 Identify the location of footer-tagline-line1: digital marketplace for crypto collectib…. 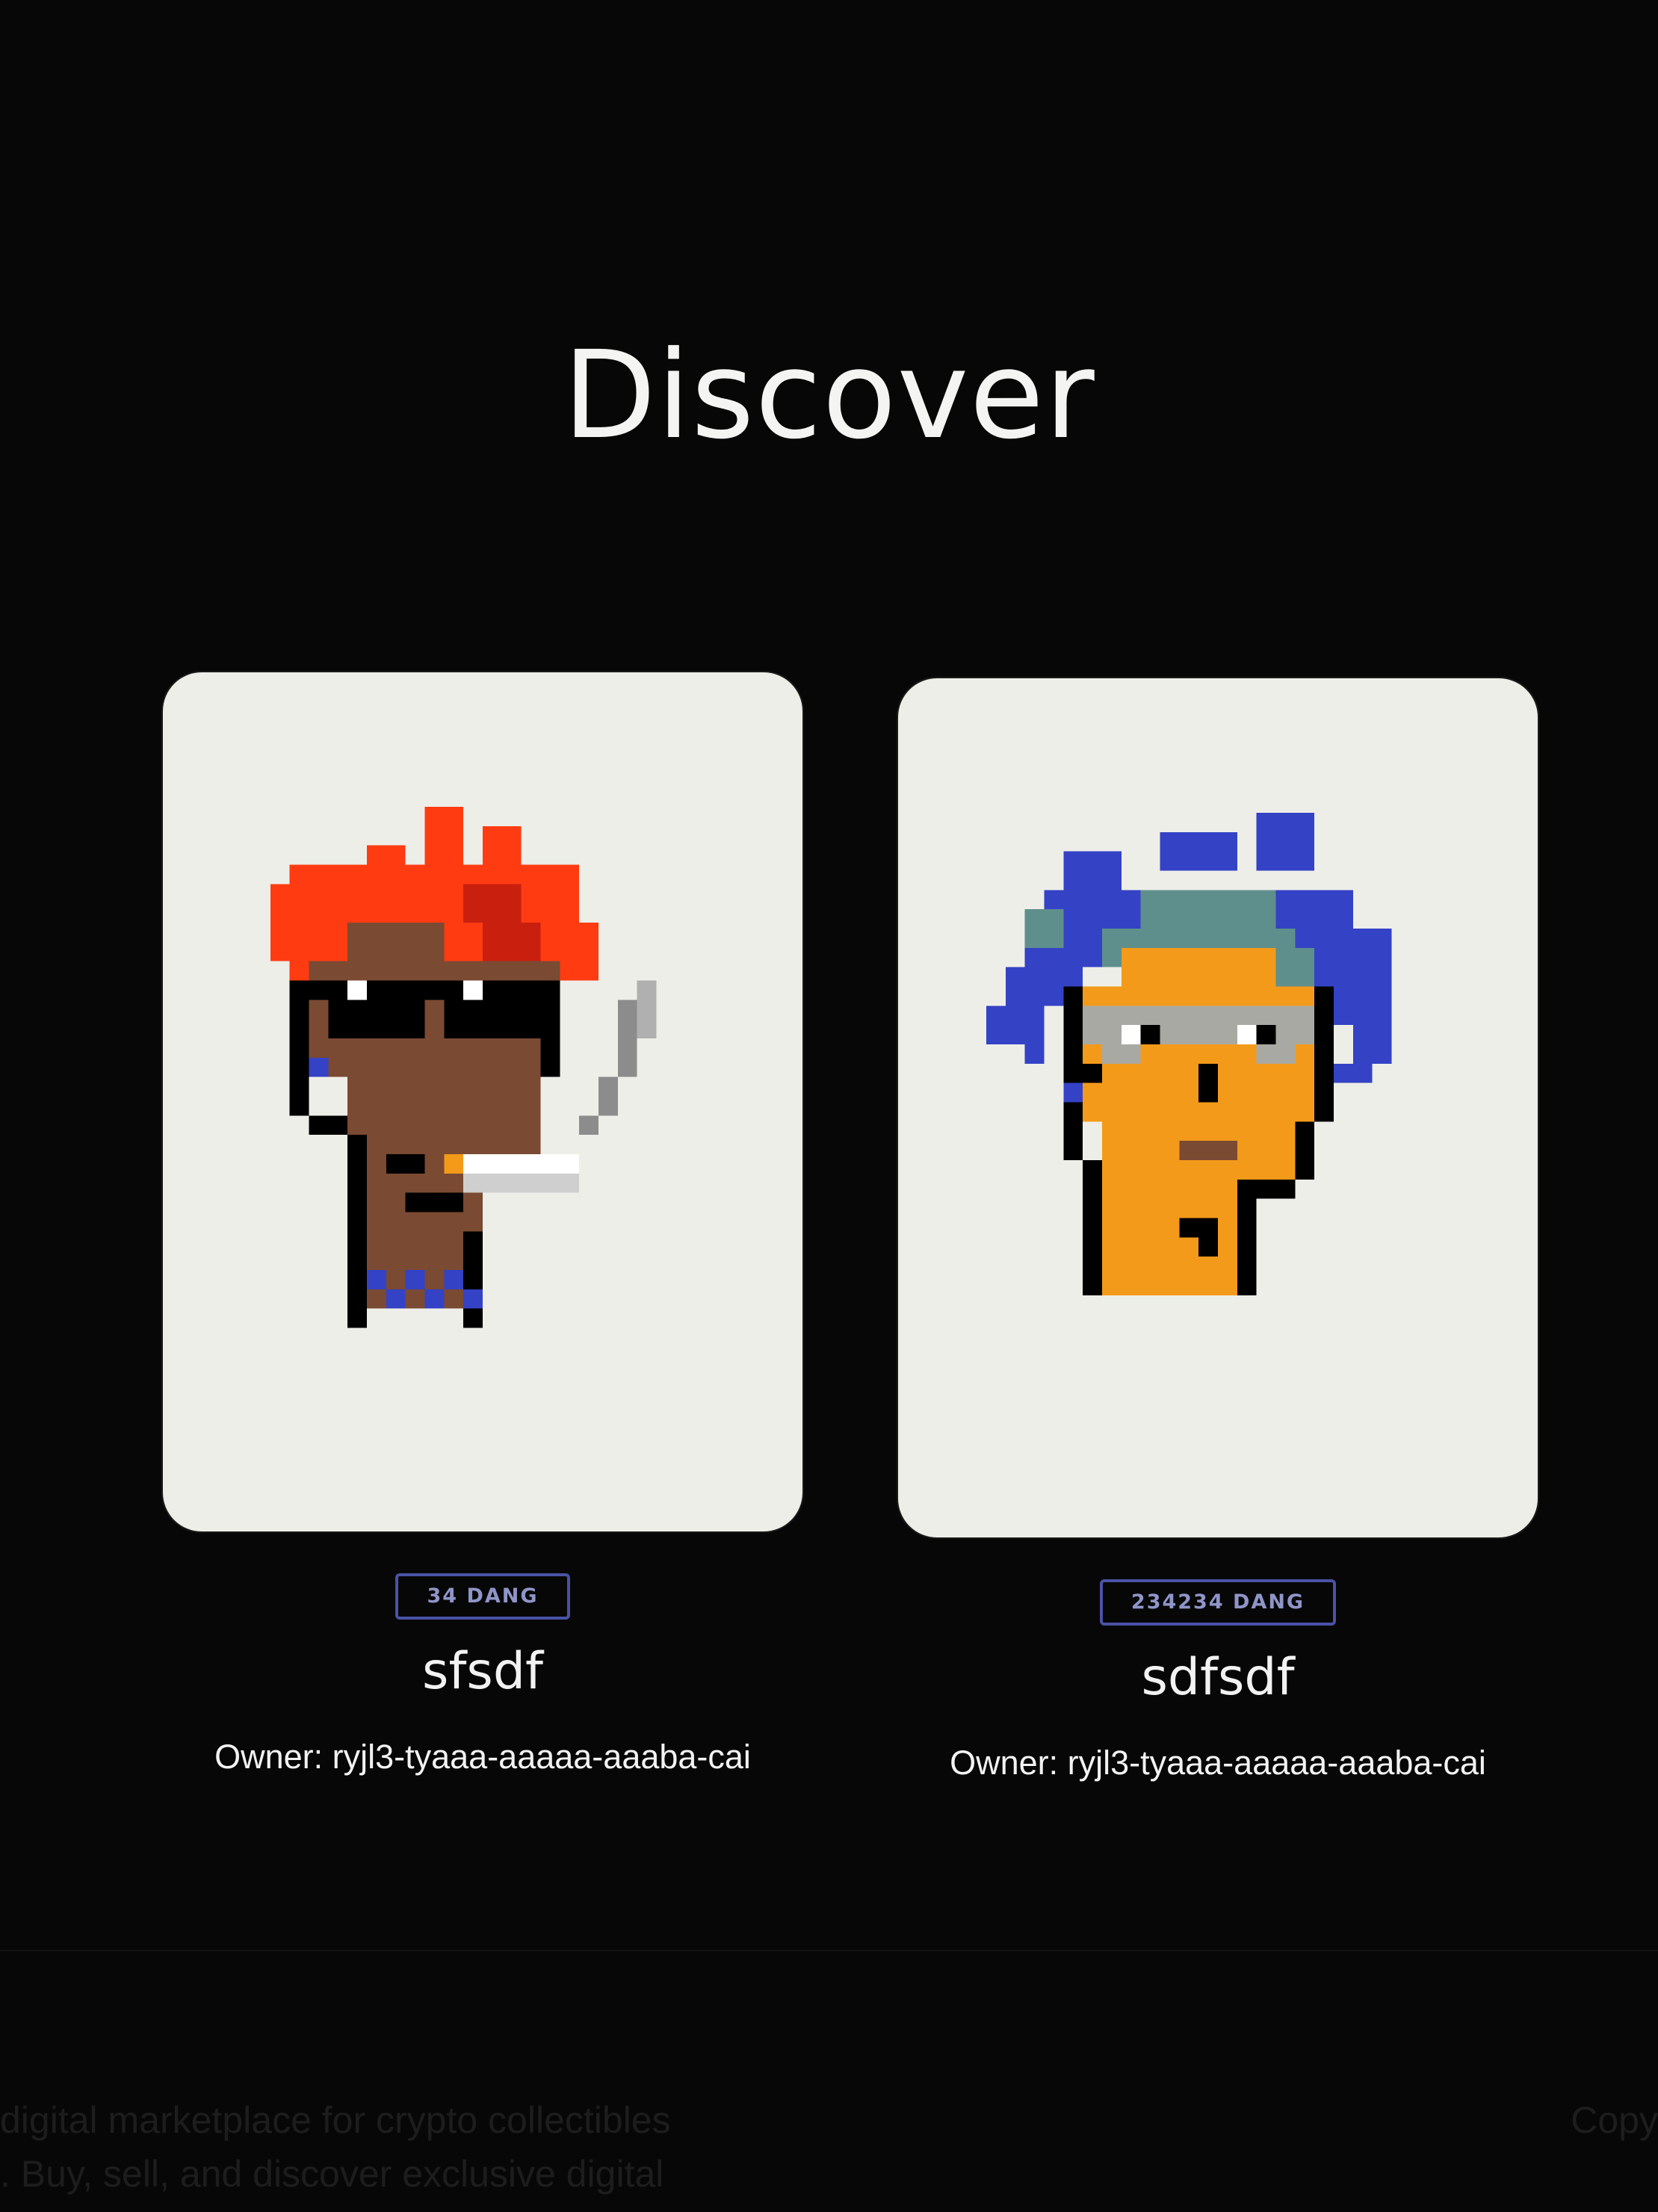
(335, 2120).